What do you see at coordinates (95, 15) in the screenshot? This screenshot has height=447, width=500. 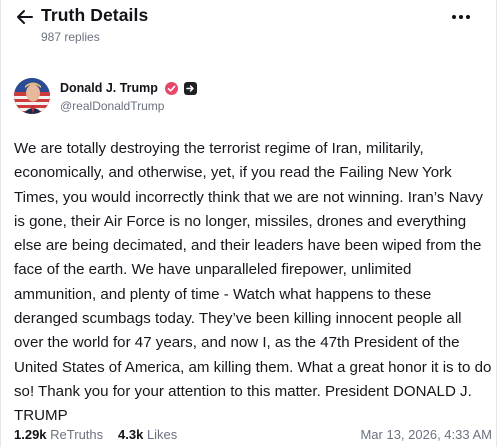 I see `page-title: Truth Details` at bounding box center [95, 15].